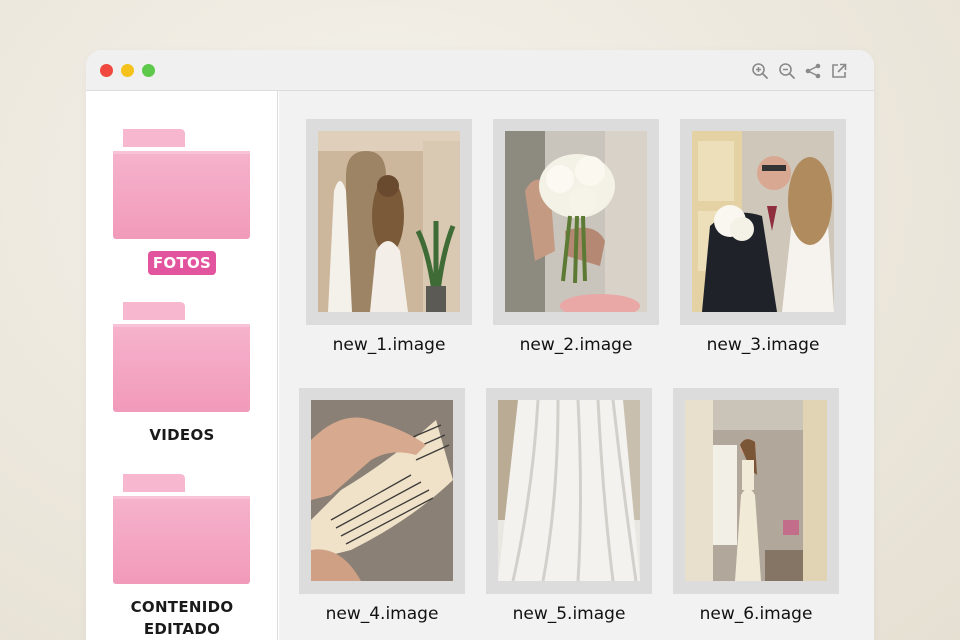 The image size is (960, 640). Describe the element at coordinates (813, 71) in the screenshot. I see `share-icon` at that location.